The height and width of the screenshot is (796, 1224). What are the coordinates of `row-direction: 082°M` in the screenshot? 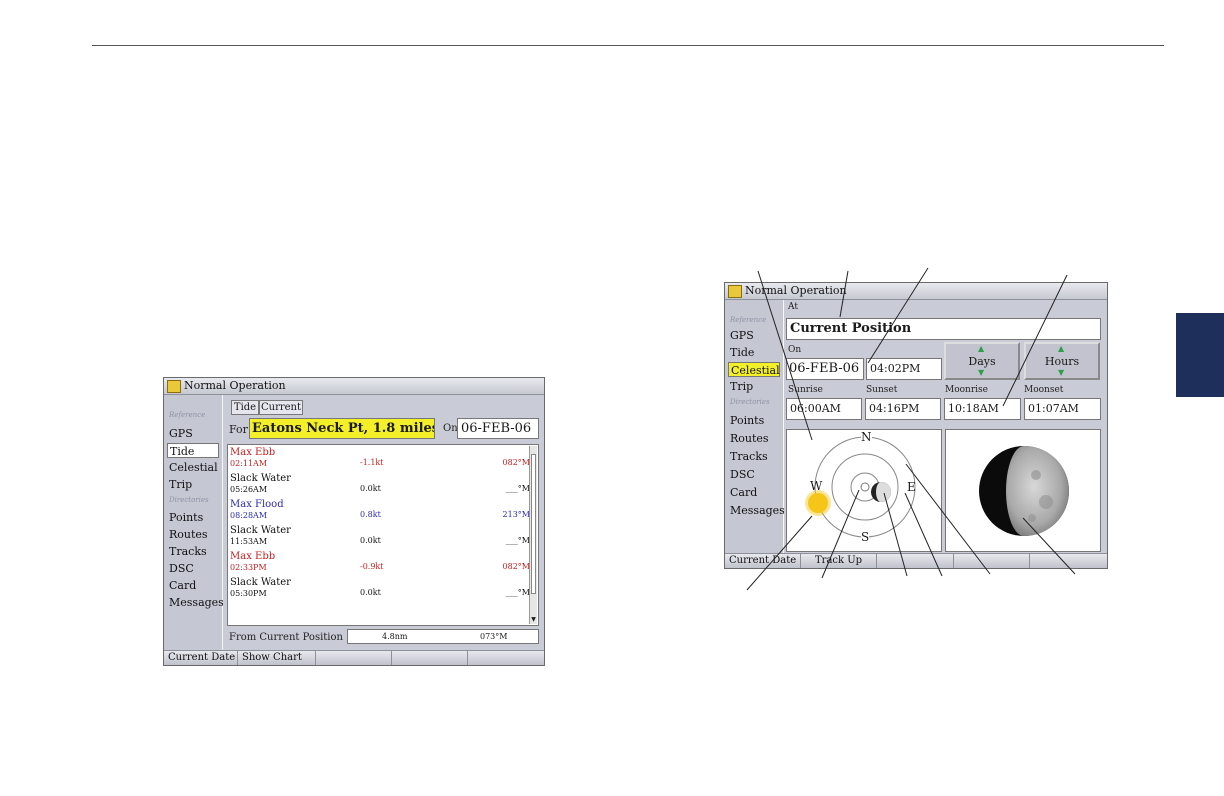 It's located at (516, 566).